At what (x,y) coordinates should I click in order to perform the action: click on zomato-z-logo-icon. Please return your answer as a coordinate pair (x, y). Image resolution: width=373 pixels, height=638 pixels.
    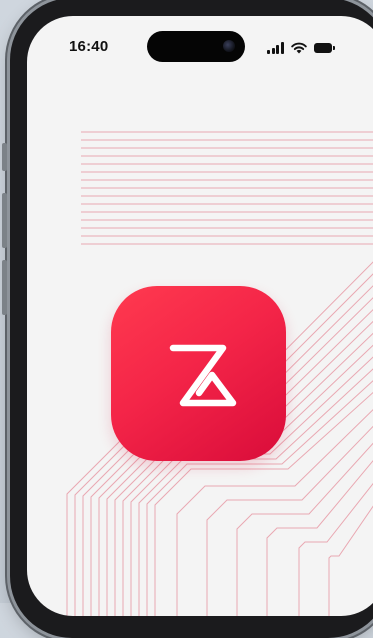
    Looking at the image, I should click on (203, 375).